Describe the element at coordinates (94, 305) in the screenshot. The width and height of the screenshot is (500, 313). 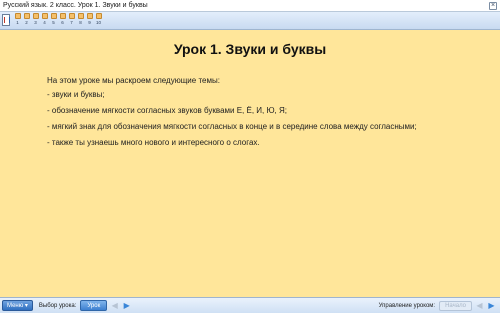
I see `lesson-button: Урок` at that location.